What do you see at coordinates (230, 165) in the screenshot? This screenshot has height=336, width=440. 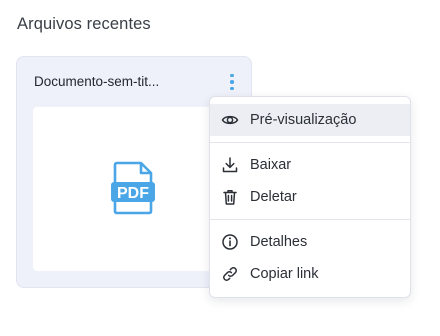 I see `download-icon` at bounding box center [230, 165].